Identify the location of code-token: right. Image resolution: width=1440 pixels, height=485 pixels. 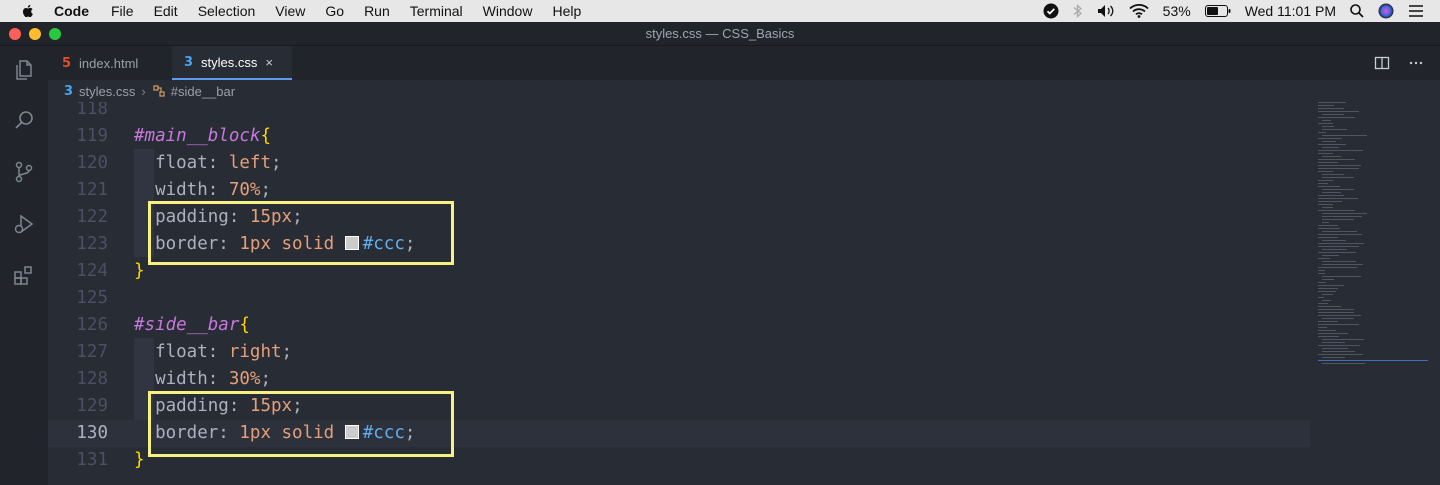
(255, 352).